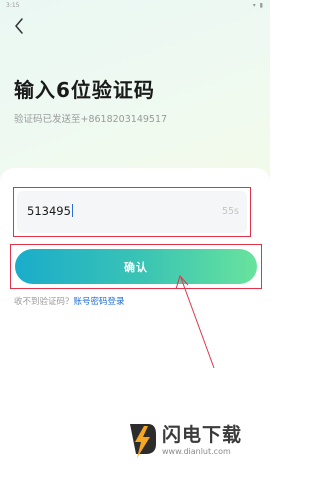  What do you see at coordinates (196, 451) in the screenshot?
I see `watermark-url: www.dianlut.com` at bounding box center [196, 451].